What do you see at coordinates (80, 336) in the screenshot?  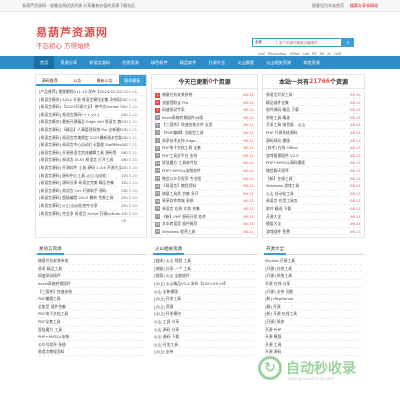 I see `list-item-title: PHP+MYSQL安装` at bounding box center [80, 336].